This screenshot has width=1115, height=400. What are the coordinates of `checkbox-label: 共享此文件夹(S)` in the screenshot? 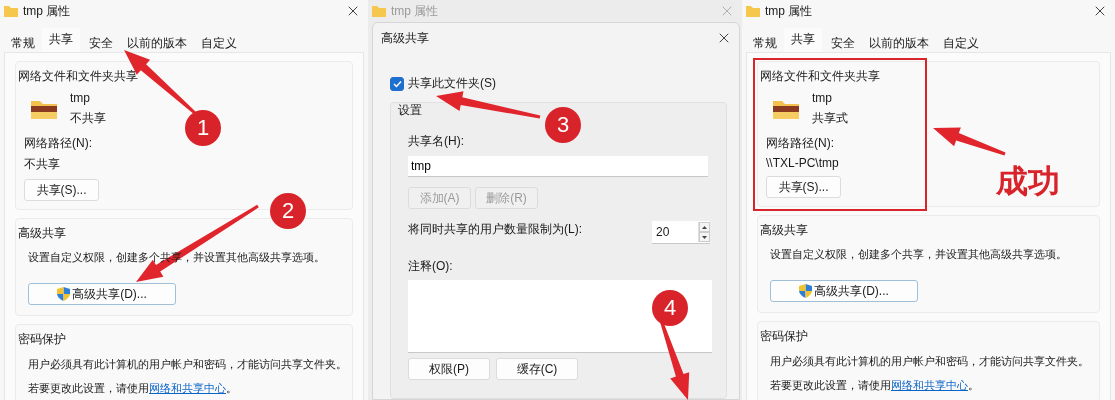 It's located at (452, 83).